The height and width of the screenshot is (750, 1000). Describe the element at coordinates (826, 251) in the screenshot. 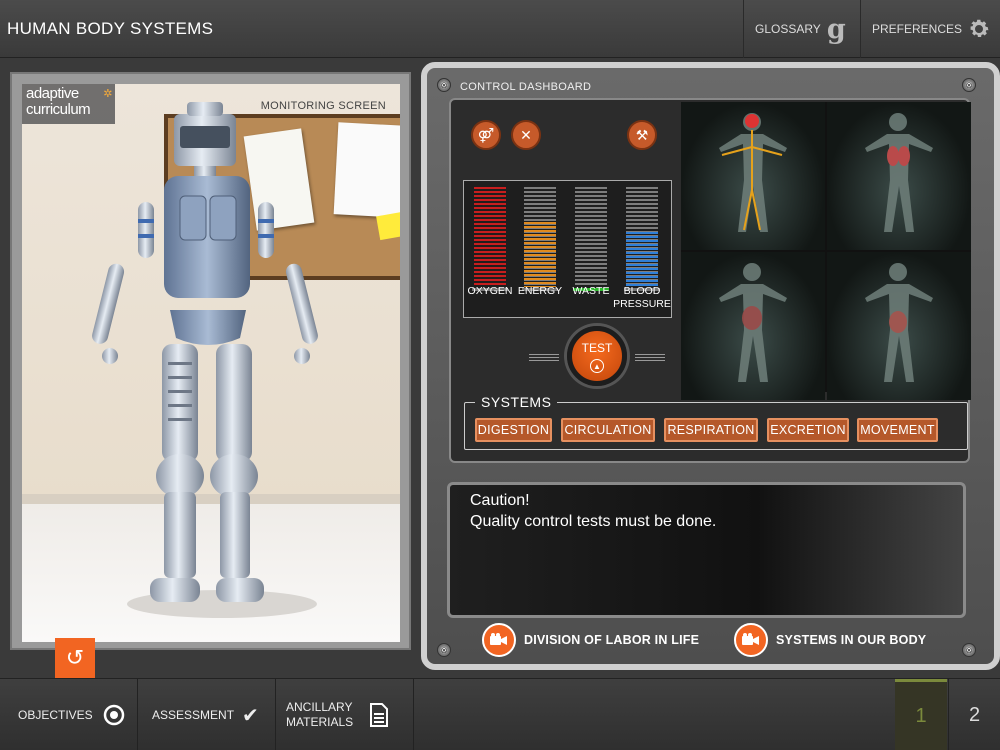

I see `body-scan-grid` at that location.